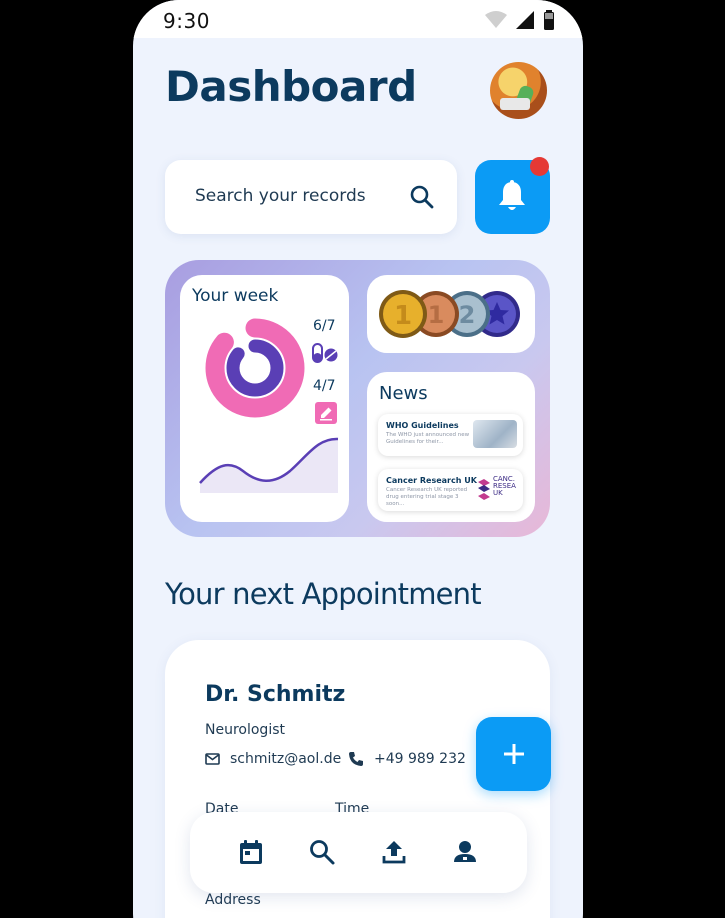 The width and height of the screenshot is (725, 918). Describe the element at coordinates (403, 393) in the screenshot. I see `news-title: News` at that location.